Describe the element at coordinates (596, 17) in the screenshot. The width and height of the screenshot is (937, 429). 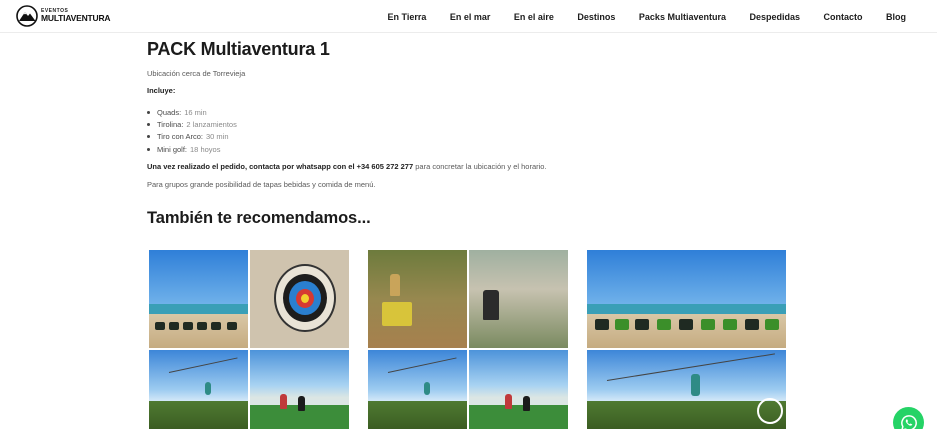
I see `nav-destinos: Destinos` at that location.